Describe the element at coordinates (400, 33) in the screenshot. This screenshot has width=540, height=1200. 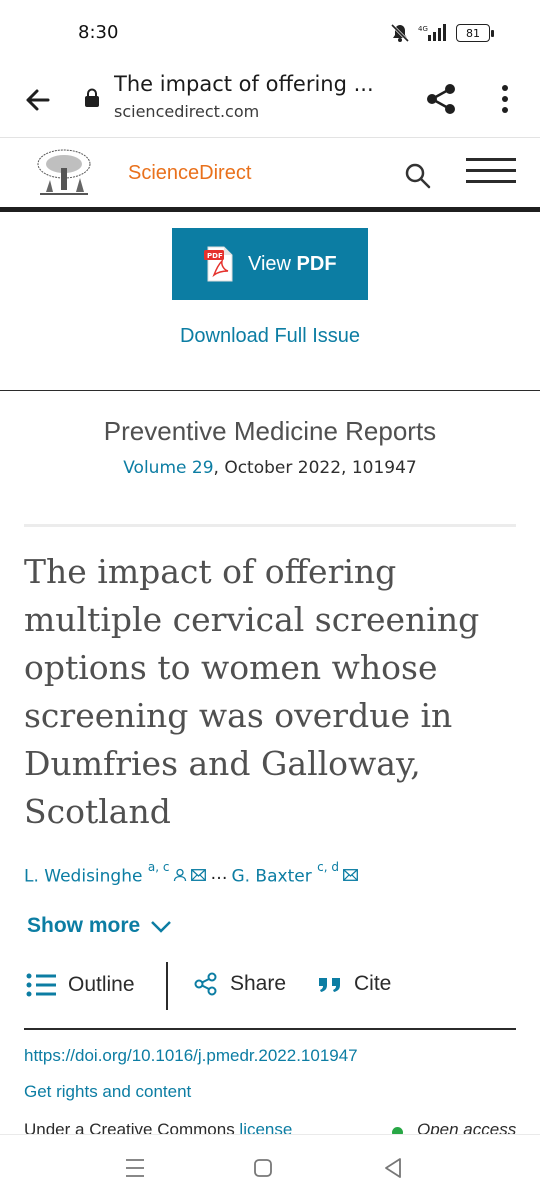
I see `mute-icon` at that location.